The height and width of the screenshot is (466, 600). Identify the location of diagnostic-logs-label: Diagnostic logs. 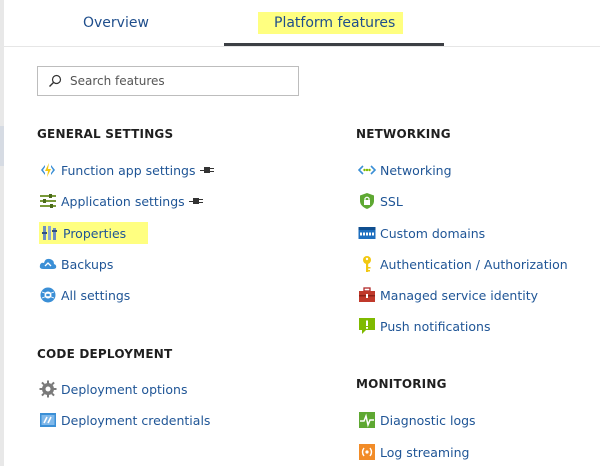
(428, 420).